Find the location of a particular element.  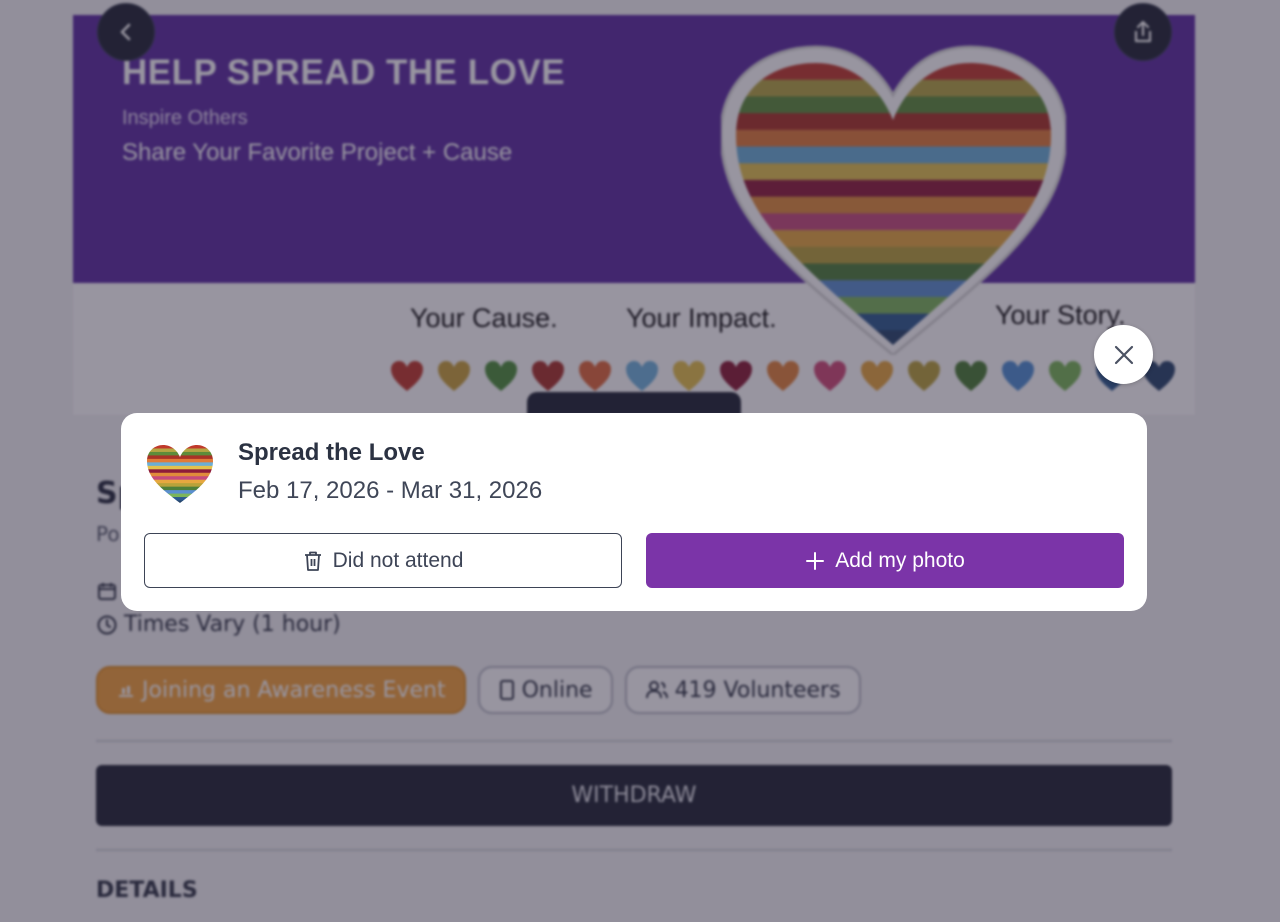

modal-event-date: Feb 17, 2026 - Mar 31, 2026 is located at coordinates (390, 490).